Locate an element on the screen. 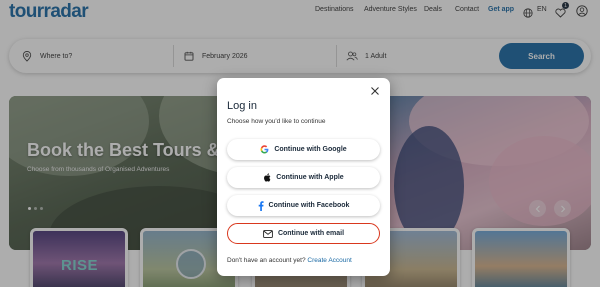 This screenshot has width=600, height=287. google-button-label: Continue with Google is located at coordinates (310, 149).